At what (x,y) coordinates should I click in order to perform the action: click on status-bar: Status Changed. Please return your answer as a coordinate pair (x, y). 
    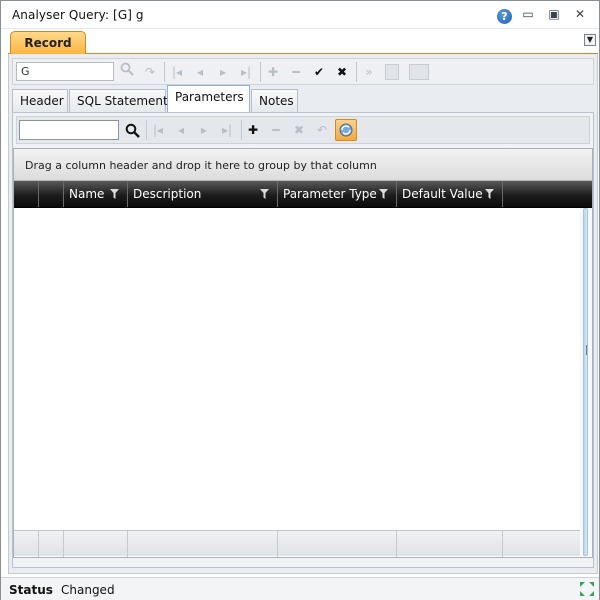
    Looking at the image, I should click on (300, 588).